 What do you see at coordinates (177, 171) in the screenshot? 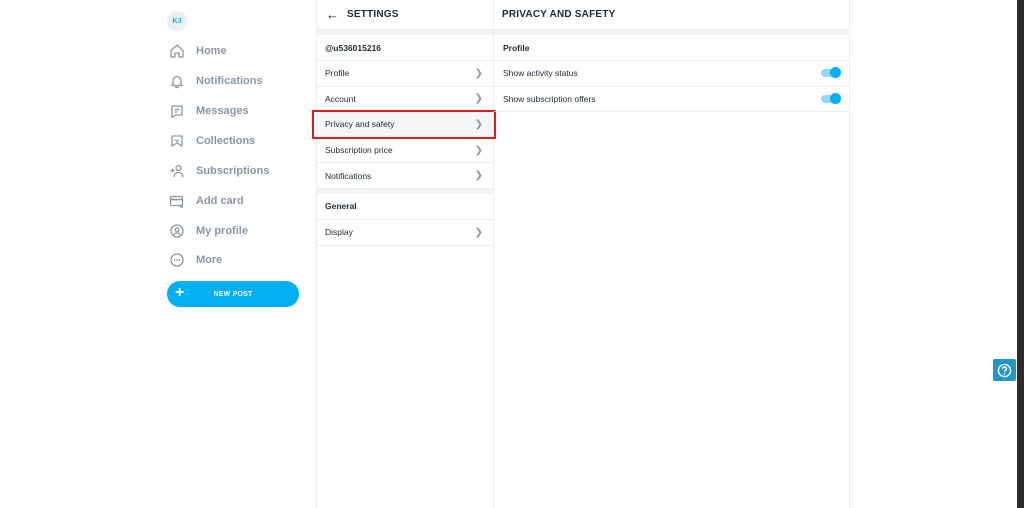
I see `subscriptions-icon` at bounding box center [177, 171].